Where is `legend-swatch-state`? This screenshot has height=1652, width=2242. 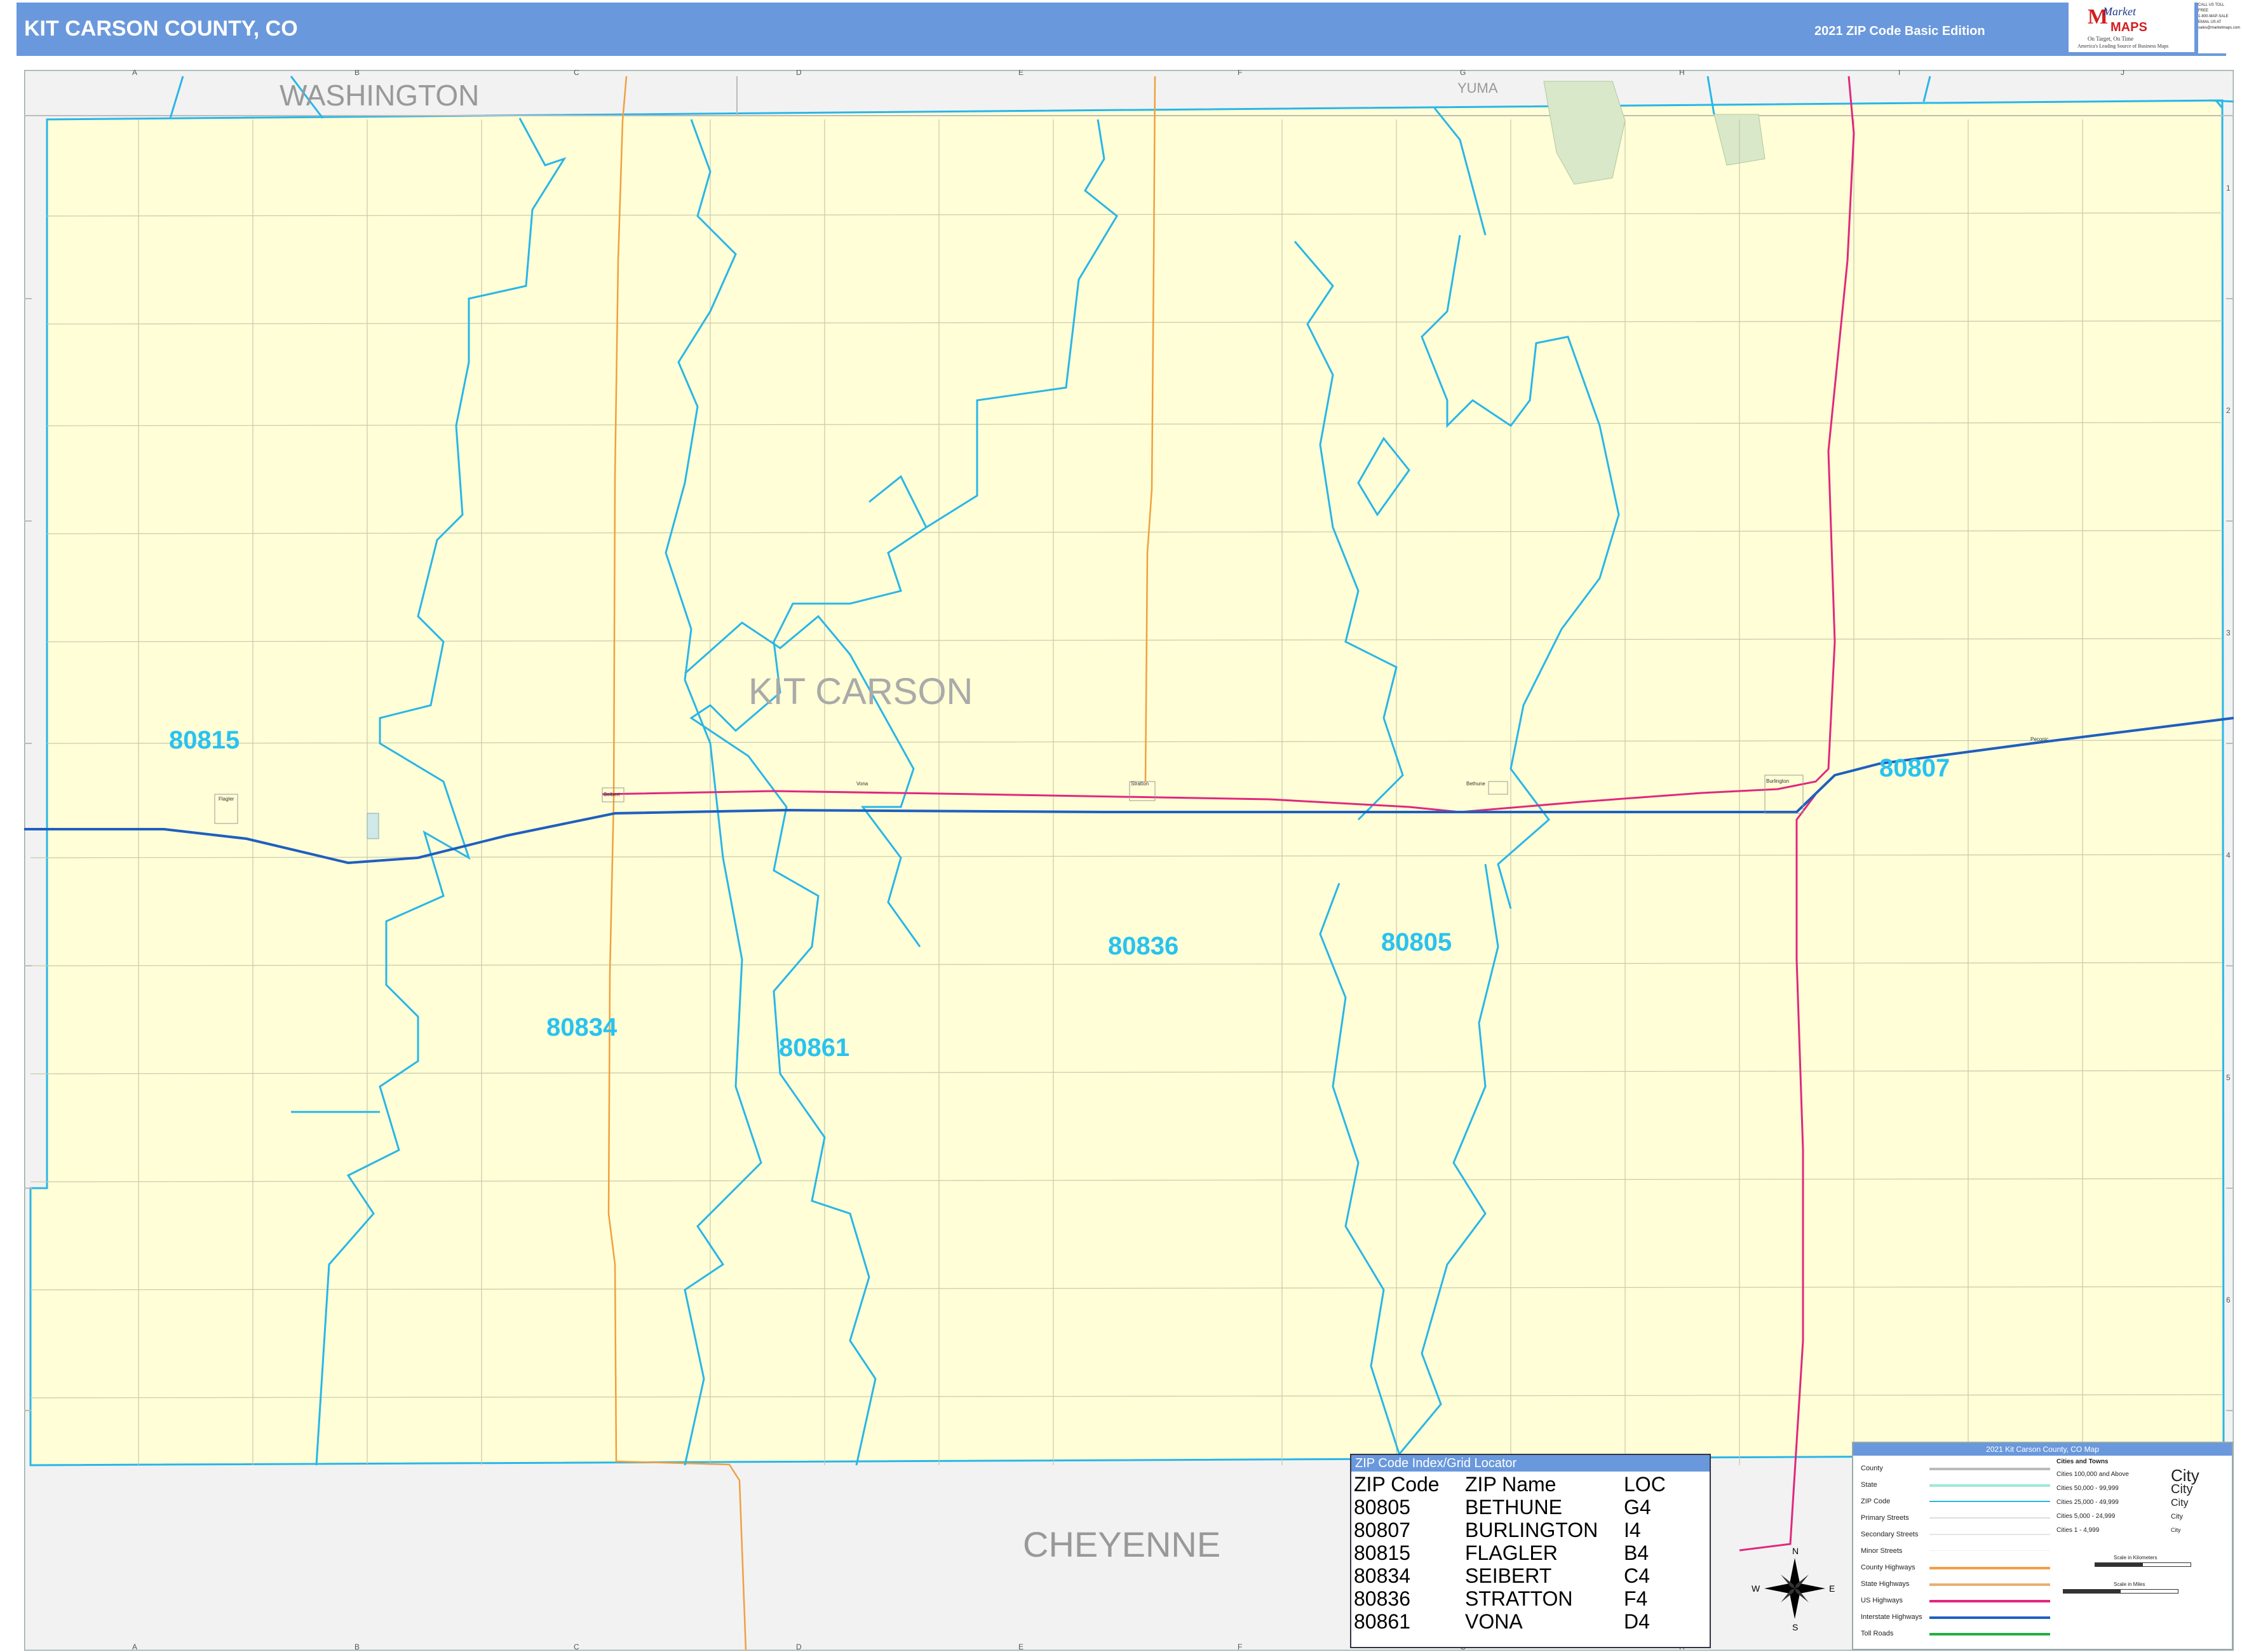 legend-swatch-state is located at coordinates (1989, 1486).